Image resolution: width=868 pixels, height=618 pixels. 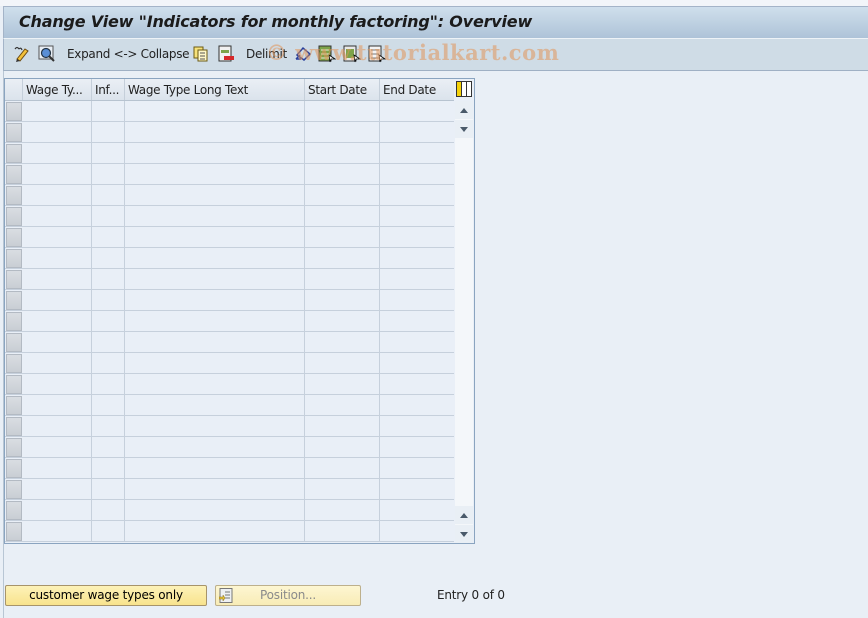 What do you see at coordinates (201, 54) in the screenshot?
I see `copy-as-button` at bounding box center [201, 54].